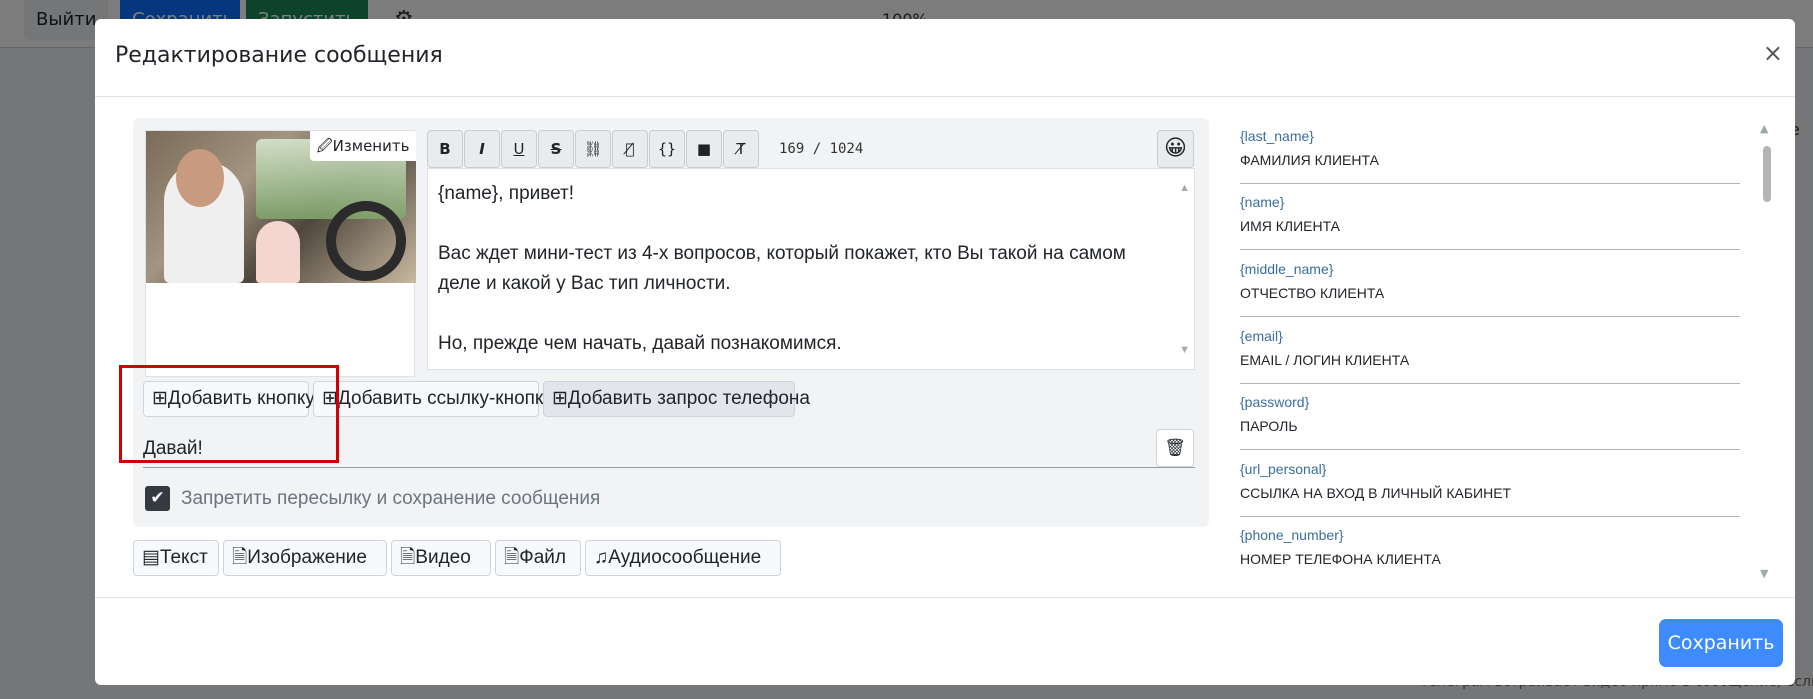 The height and width of the screenshot is (699, 1813). I want to click on close-icon: ×, so click(1773, 53).